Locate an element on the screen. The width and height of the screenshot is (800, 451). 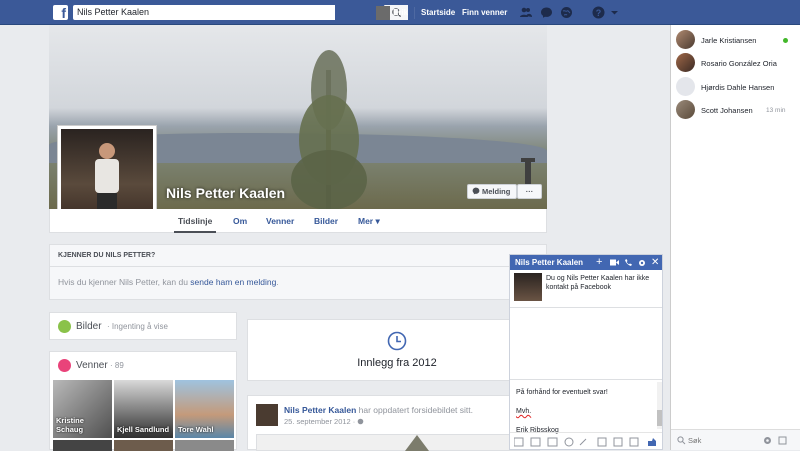
contact-last-active: 13 min is located at coordinates (776, 110).